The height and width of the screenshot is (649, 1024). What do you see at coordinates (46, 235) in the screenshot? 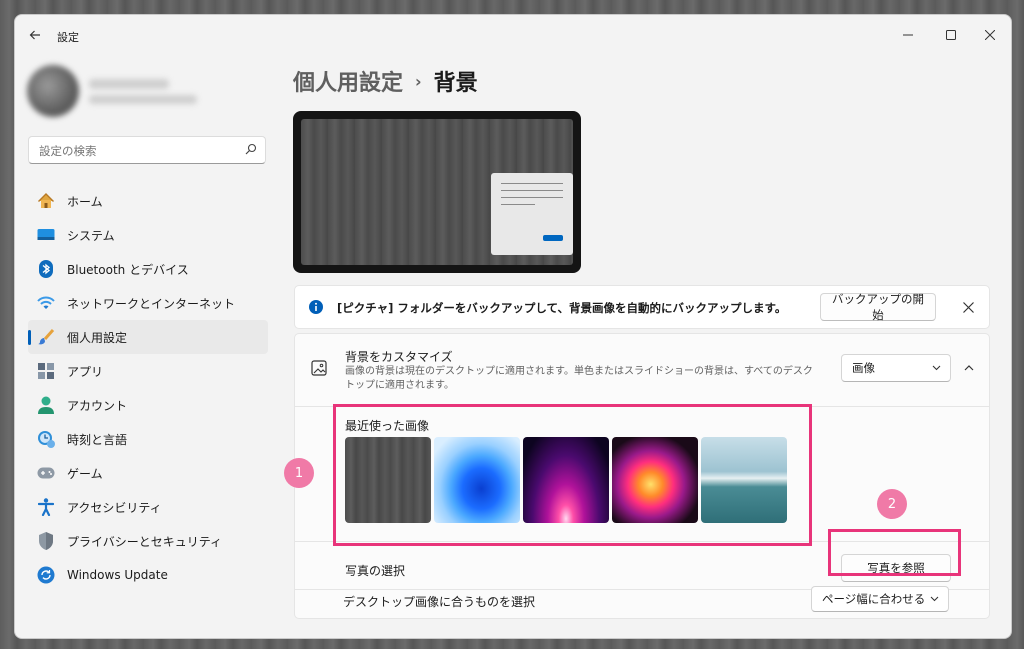
I see `system-icon` at bounding box center [46, 235].